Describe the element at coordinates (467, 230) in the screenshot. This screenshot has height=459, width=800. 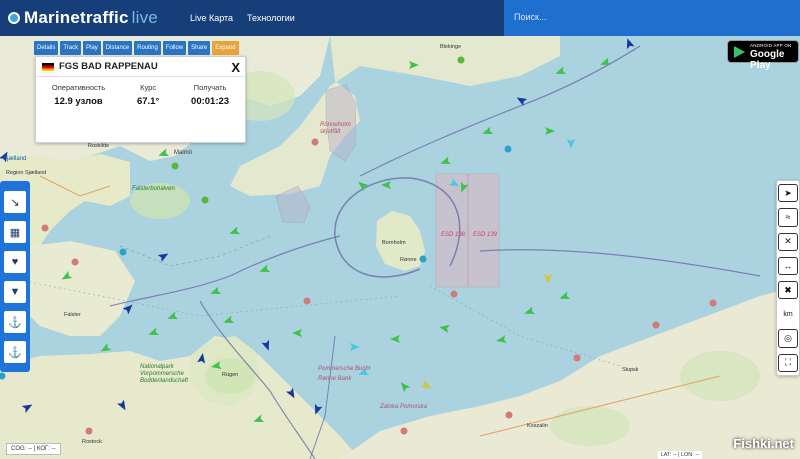
I see `exercise-zone` at that location.